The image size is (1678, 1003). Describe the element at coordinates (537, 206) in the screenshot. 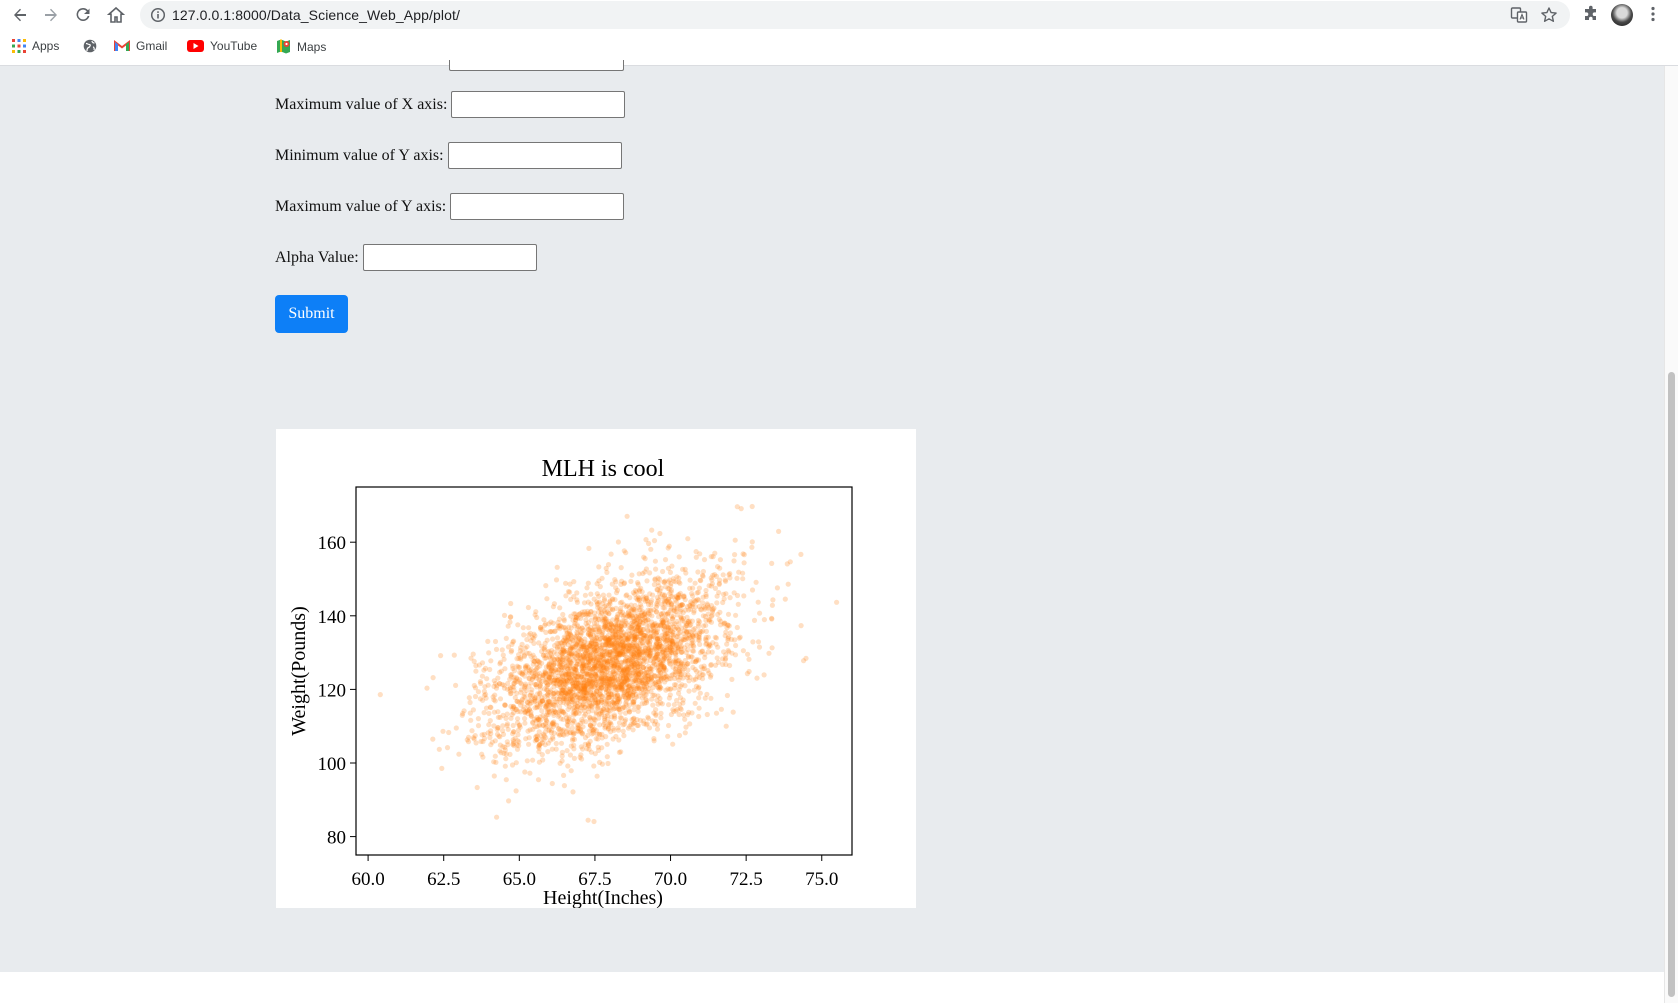

I see `max-y-input` at that location.